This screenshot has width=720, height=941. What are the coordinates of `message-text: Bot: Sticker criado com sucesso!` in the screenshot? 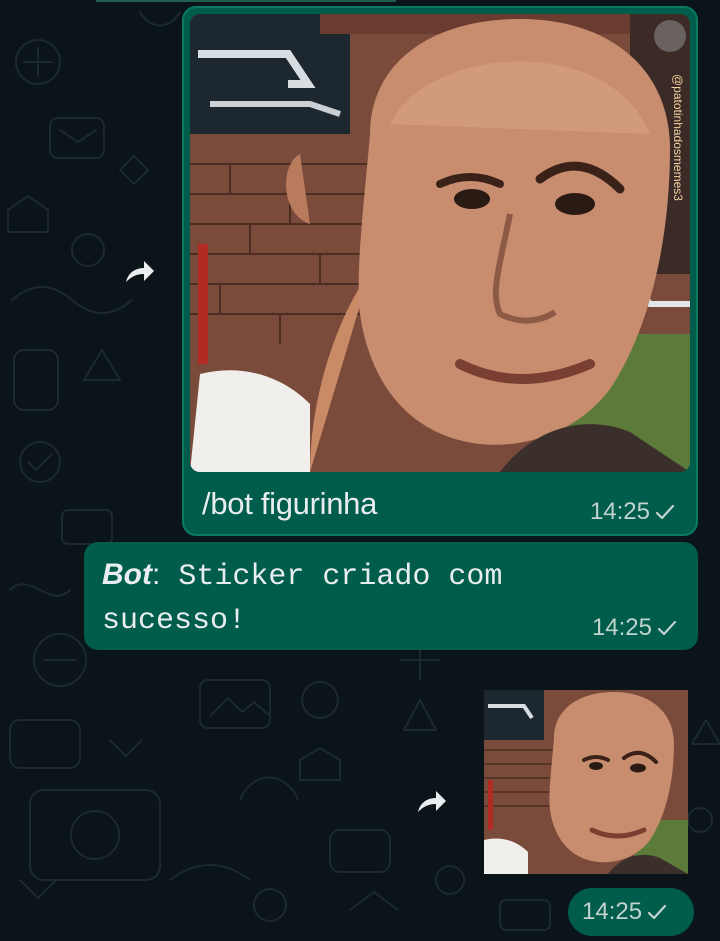 It's located at (342, 598).